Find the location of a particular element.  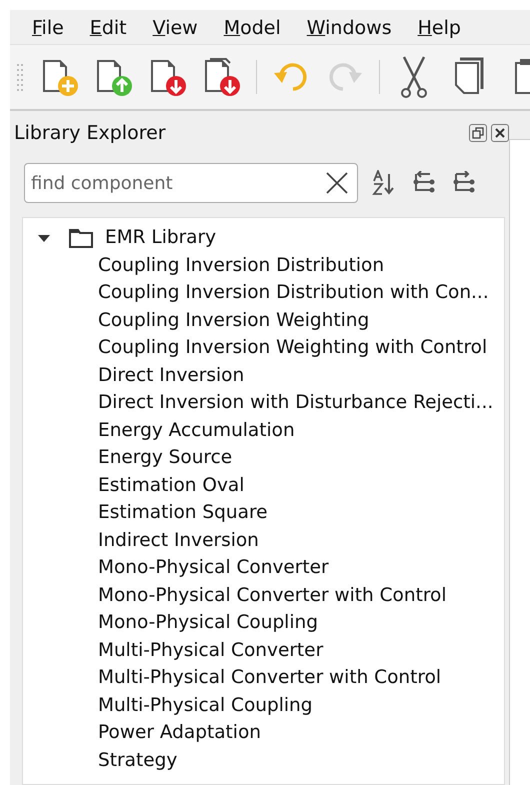

tree-item: Energy Accumulation is located at coordinates (196, 430).